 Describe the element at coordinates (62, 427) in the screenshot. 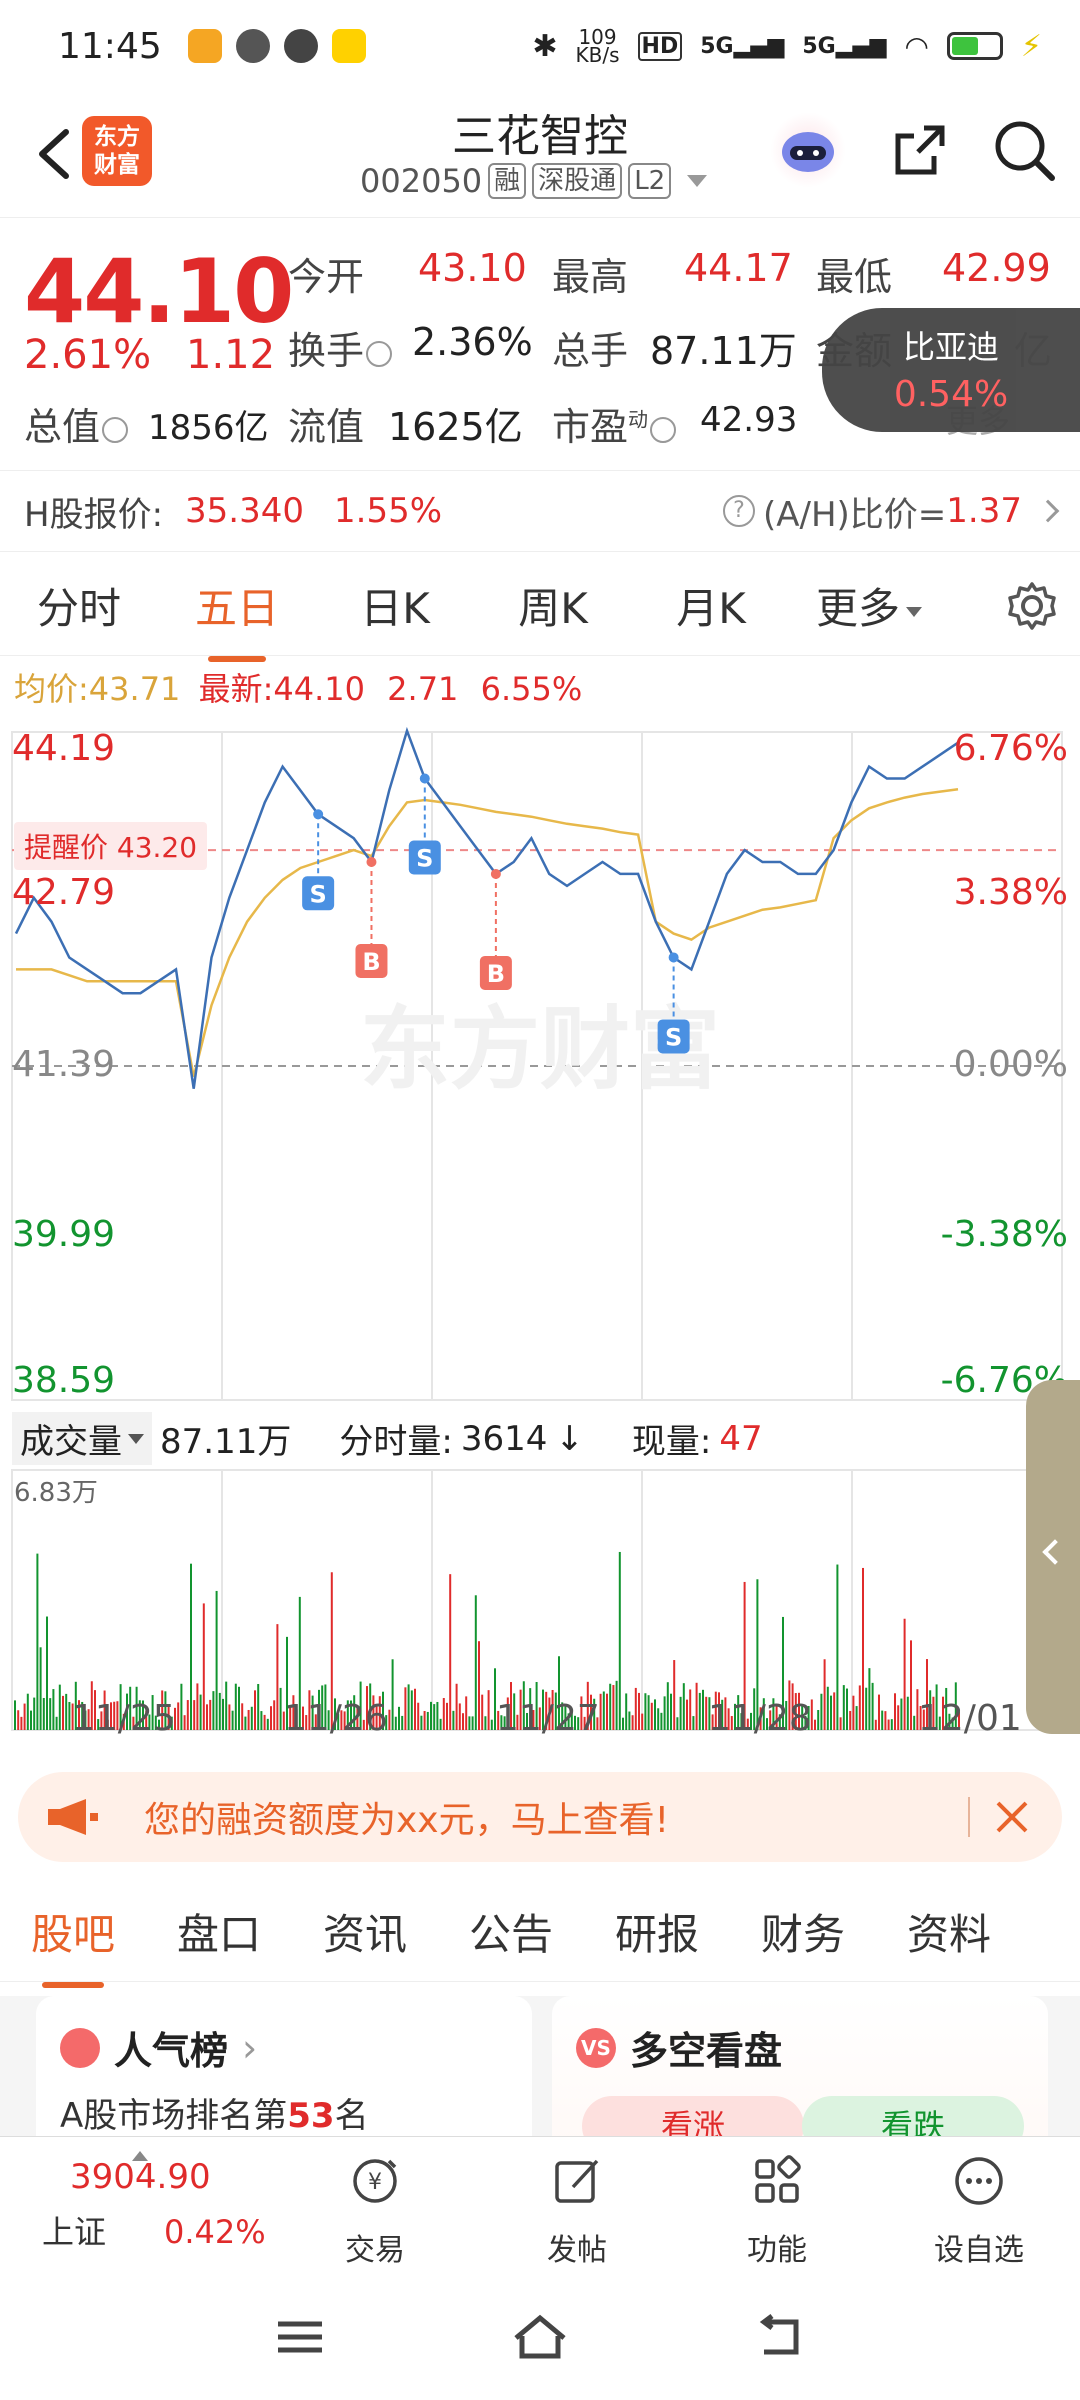

I see `mktcap-label-text: 总值` at that location.